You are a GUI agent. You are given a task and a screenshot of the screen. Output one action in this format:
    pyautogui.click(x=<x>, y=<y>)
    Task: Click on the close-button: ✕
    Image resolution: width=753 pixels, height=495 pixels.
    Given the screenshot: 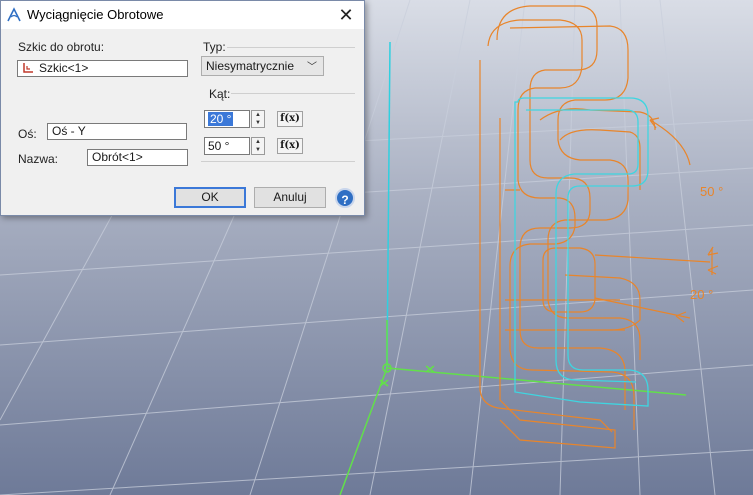 What is the action you would take?
    pyautogui.click(x=346, y=15)
    